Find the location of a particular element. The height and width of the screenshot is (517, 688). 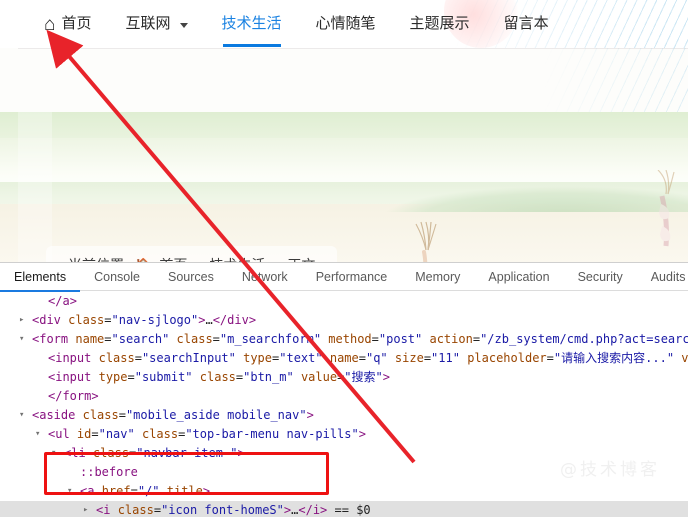

breadcrumb: 当前位置: 🏠 首页 › 技术生活 › 正文 is located at coordinates (192, 254).